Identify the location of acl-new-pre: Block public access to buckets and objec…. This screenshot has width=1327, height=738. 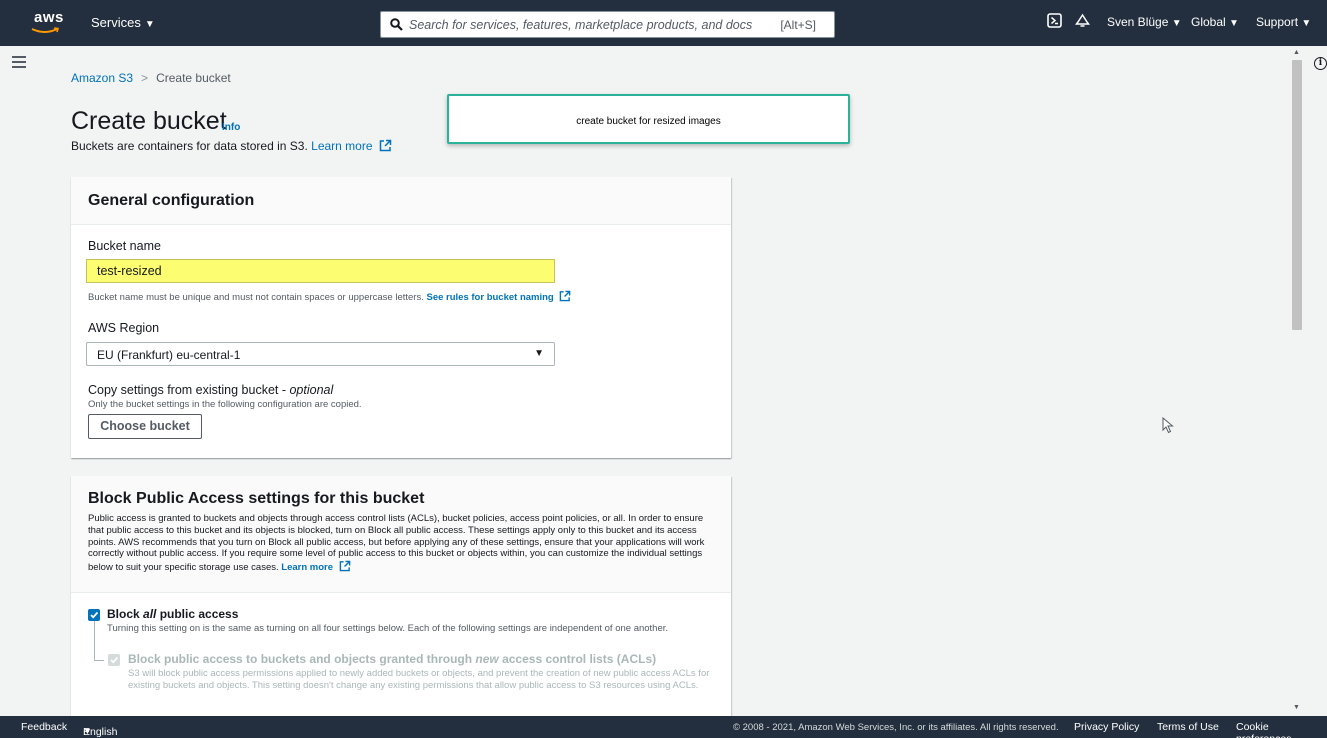
(302, 659).